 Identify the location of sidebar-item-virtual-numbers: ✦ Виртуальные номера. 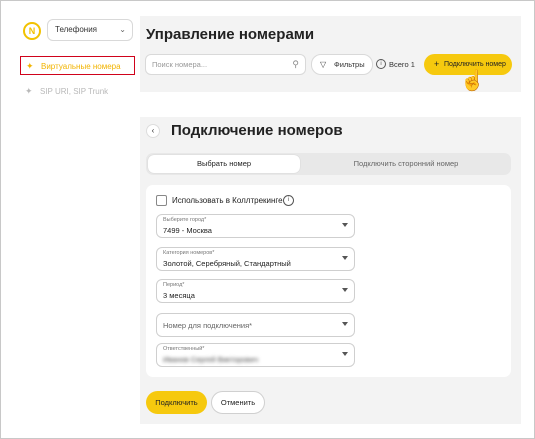
(77, 65).